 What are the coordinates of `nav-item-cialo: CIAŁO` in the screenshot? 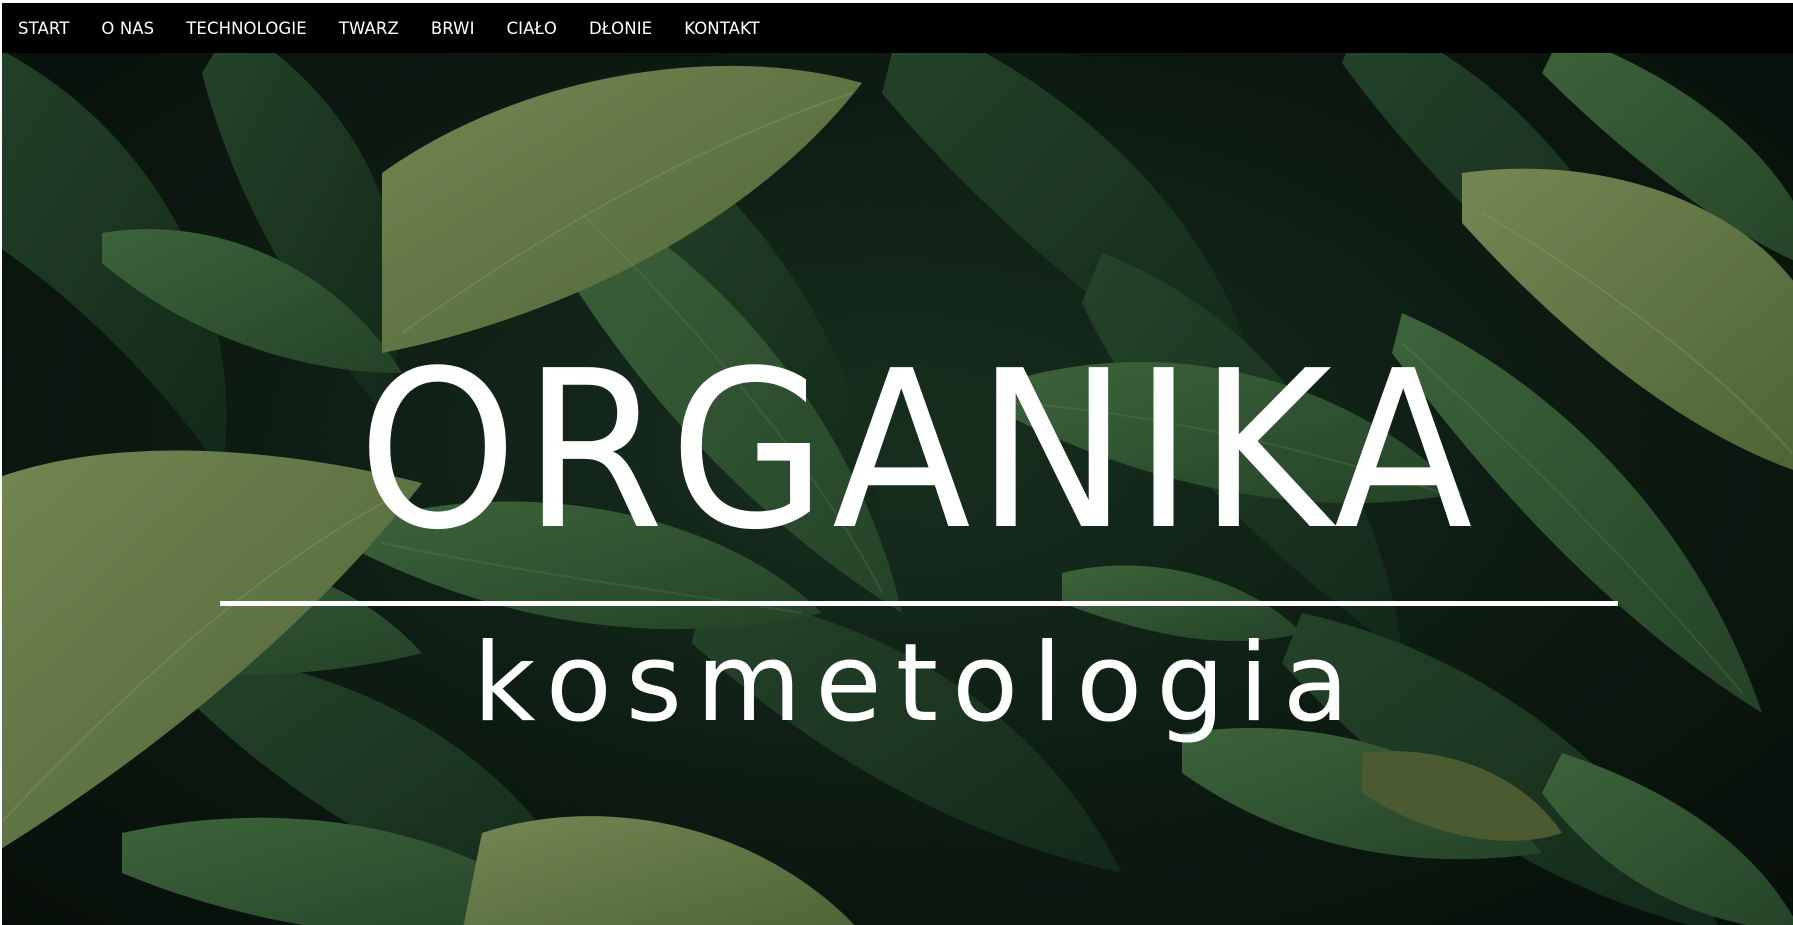 It's located at (532, 28).